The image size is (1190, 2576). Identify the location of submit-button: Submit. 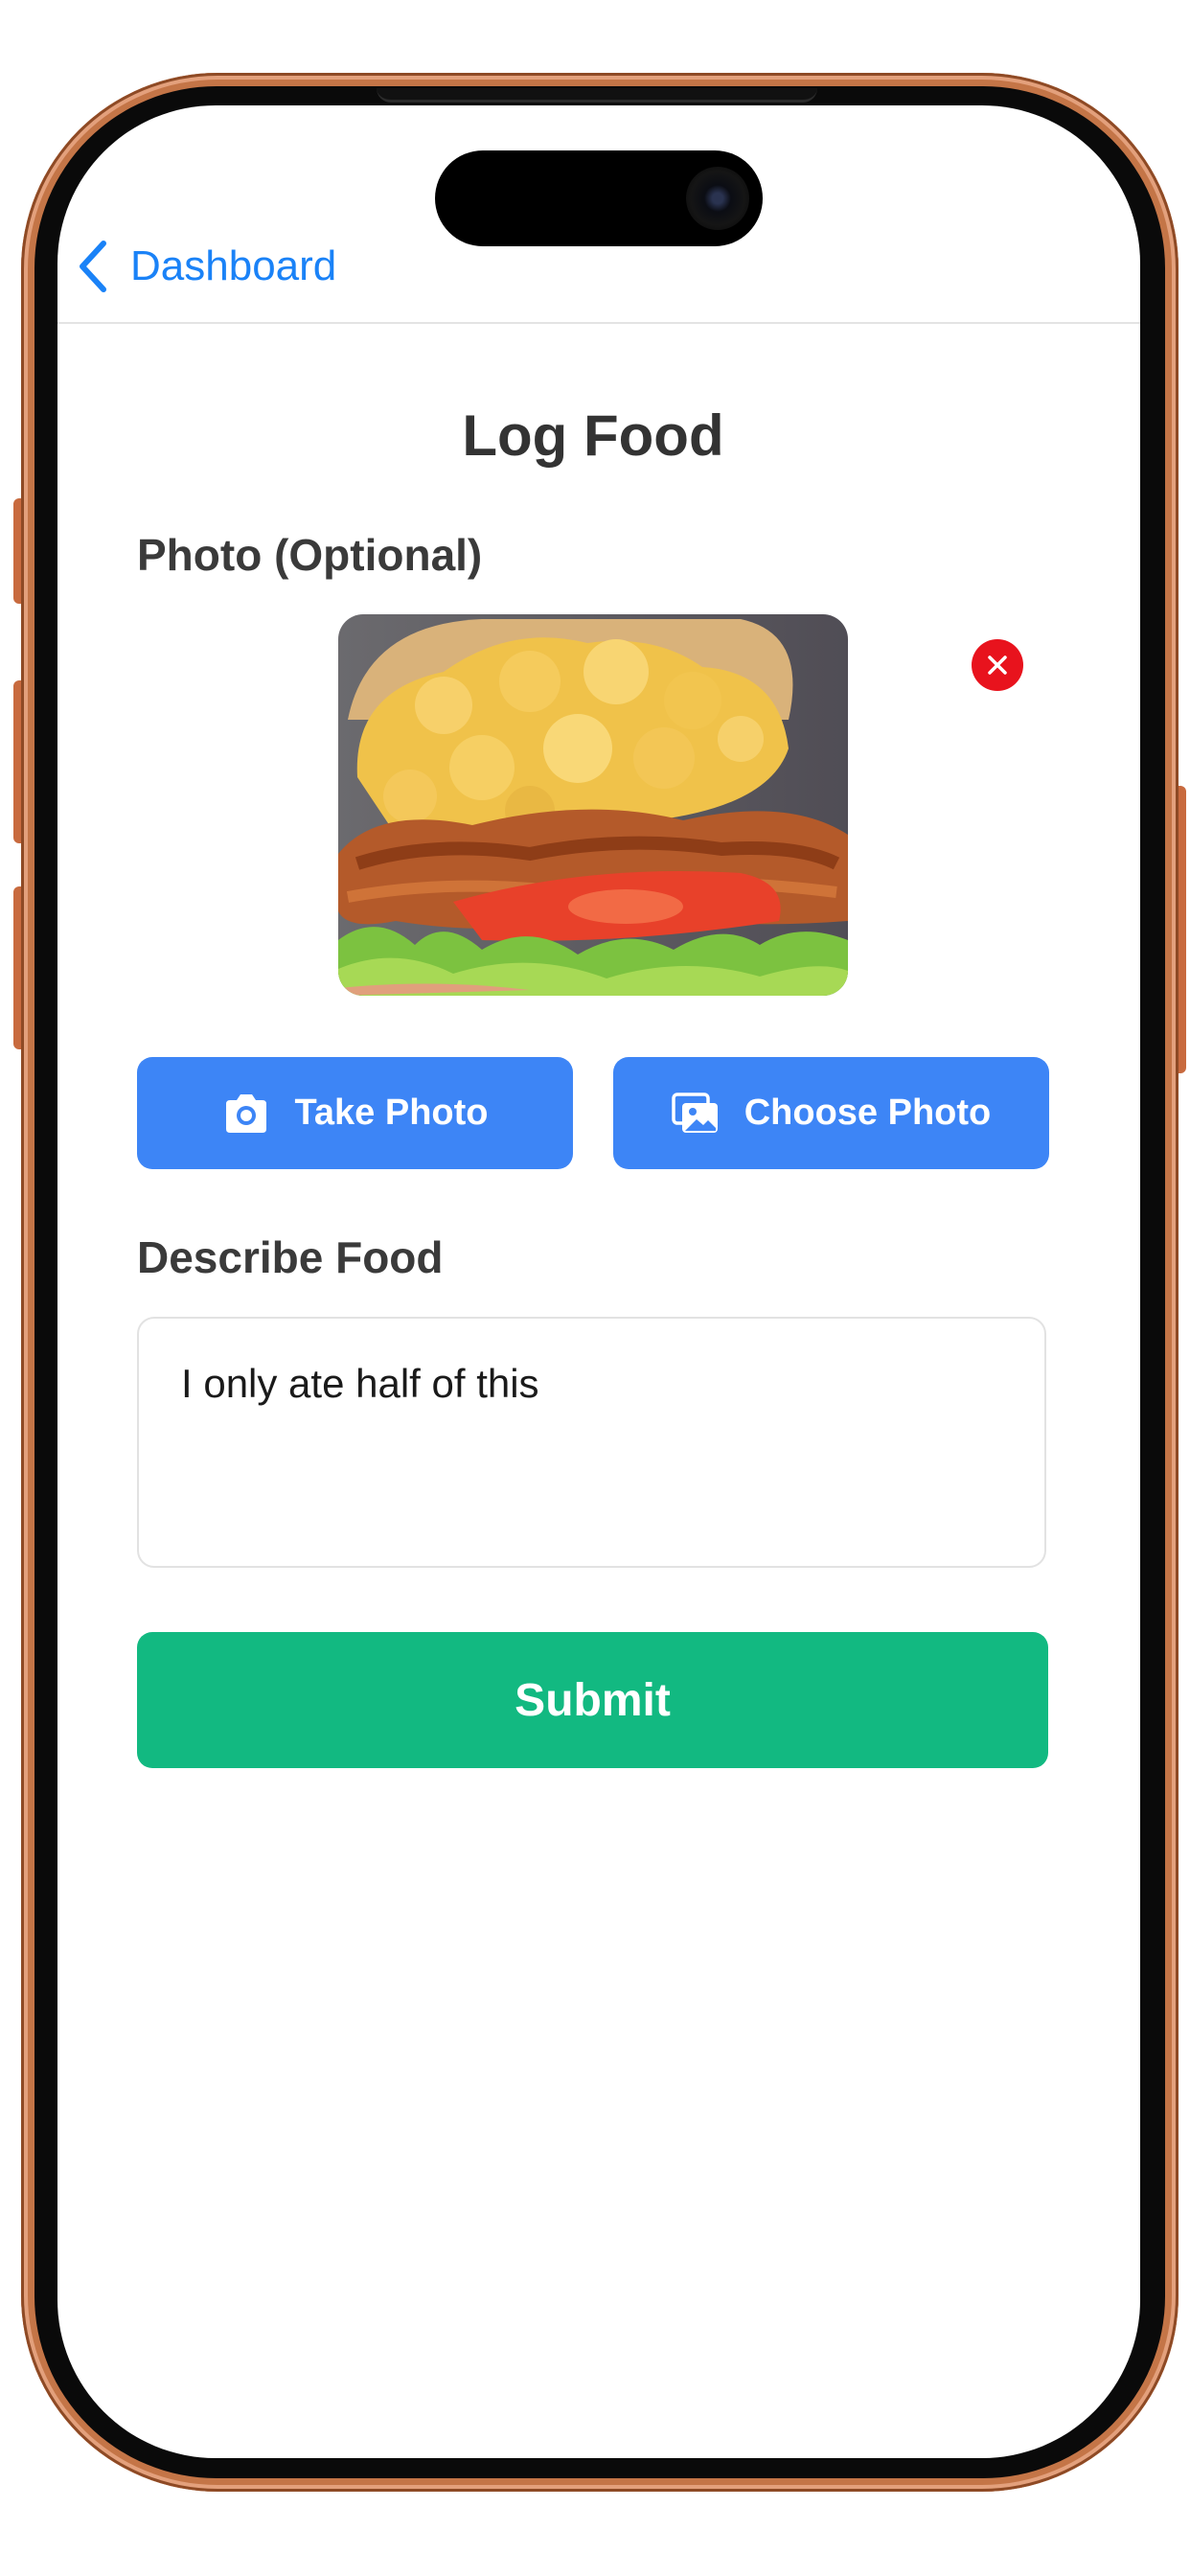
(592, 1700).